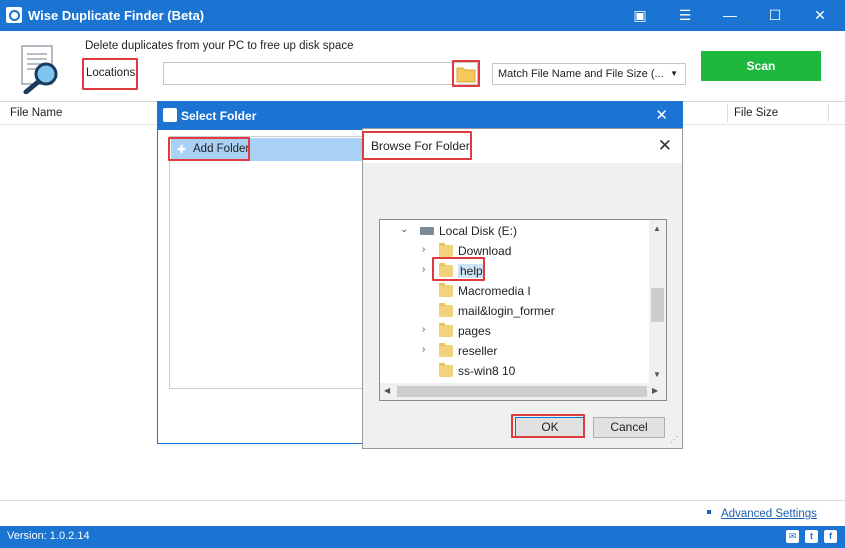 This screenshot has width=845, height=548. Describe the element at coordinates (478, 351) in the screenshot. I see `tree-item-label: reseller` at that location.